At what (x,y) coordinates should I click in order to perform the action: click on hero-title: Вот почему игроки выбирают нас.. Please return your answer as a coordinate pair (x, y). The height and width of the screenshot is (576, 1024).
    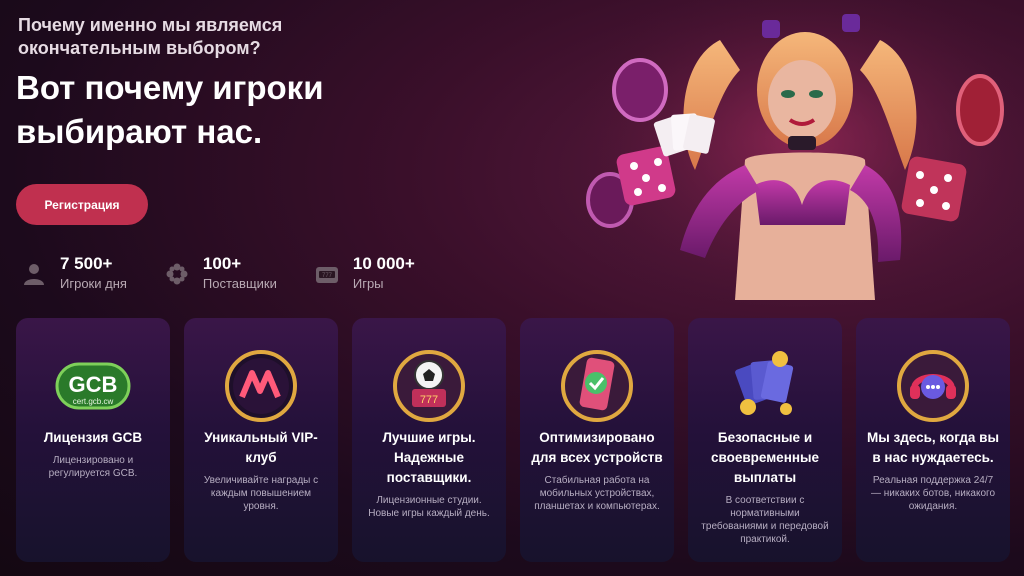
    Looking at the image, I should click on (170, 109).